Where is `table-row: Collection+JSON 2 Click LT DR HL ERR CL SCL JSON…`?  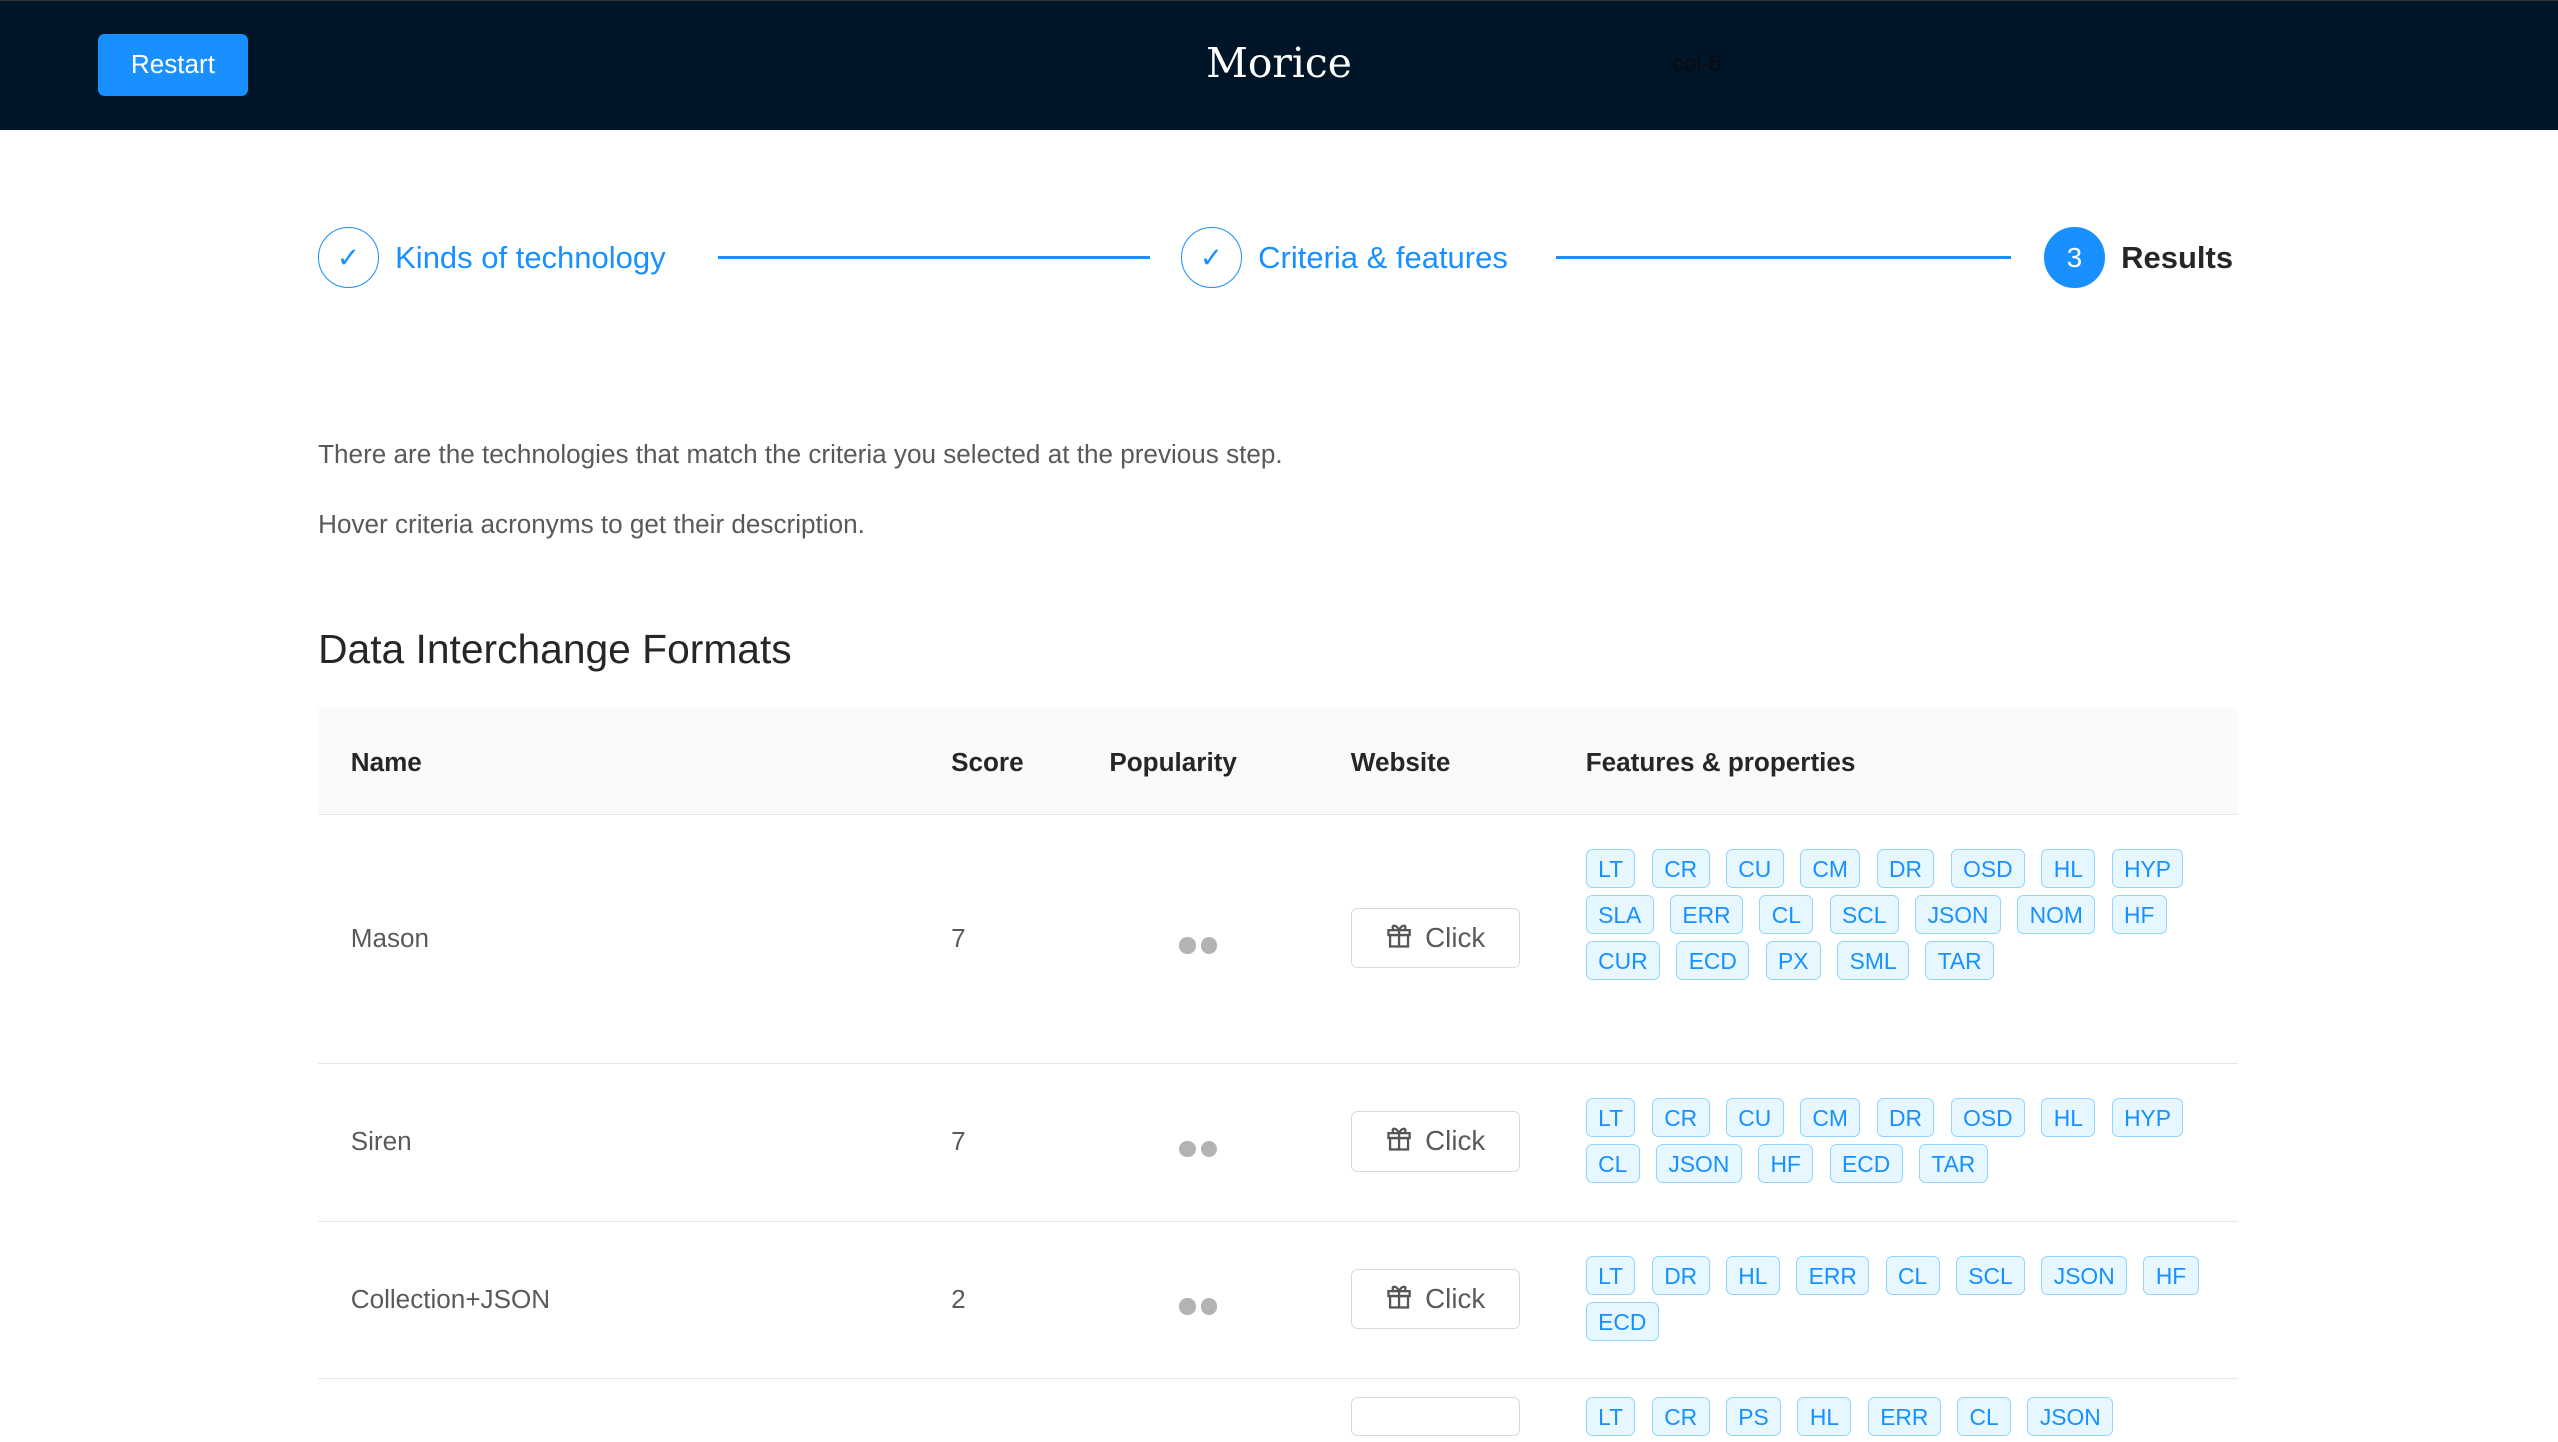
table-row: Collection+JSON 2 Click LT DR HL ERR CL SCL JSON… is located at coordinates (1278, 1301).